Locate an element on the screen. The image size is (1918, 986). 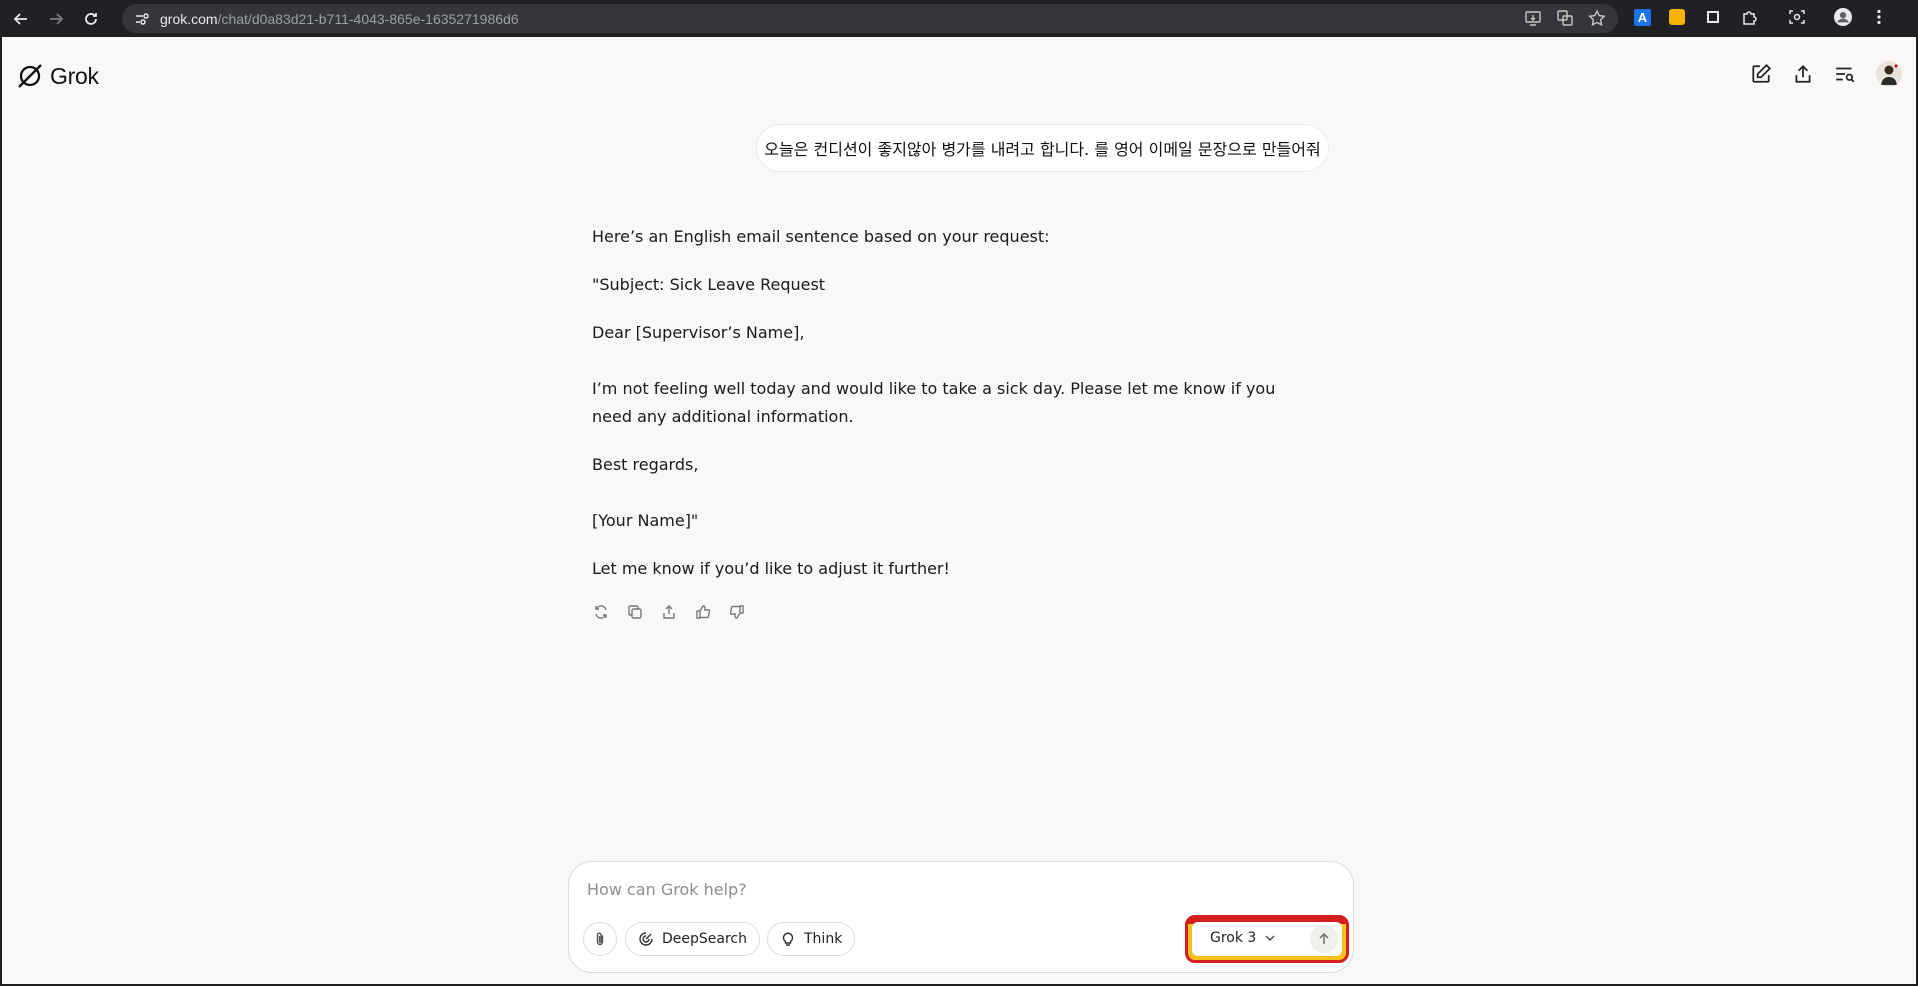
answer-paragraph: Dear [Supervisor’s Name], is located at coordinates (698, 332).